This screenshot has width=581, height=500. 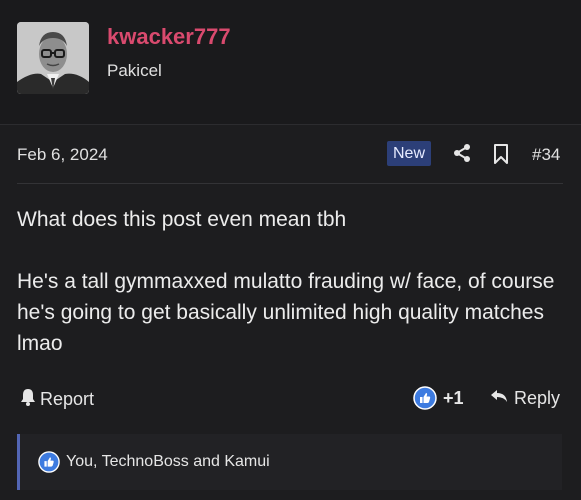 I want to click on avatar, so click(x=53, y=58).